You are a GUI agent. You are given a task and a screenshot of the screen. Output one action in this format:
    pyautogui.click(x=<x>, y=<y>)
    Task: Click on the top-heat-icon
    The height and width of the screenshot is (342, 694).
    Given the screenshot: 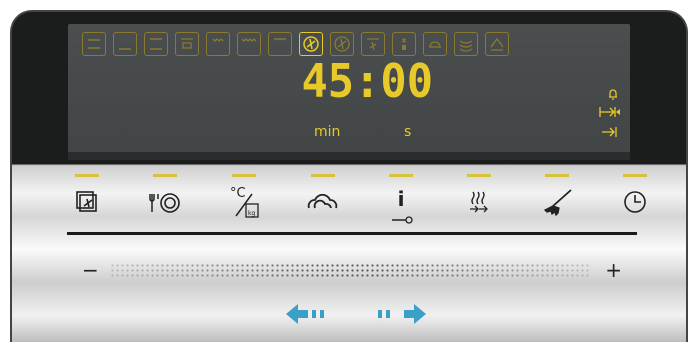 What is the action you would take?
    pyautogui.click(x=156, y=44)
    